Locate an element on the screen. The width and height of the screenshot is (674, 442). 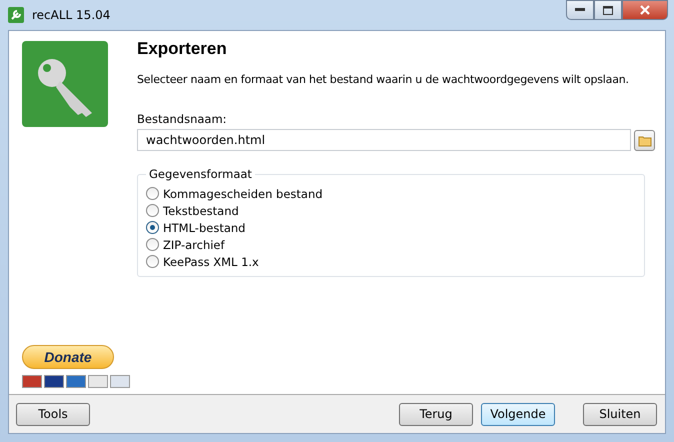
option-label: Kommagescheiden bestand is located at coordinates (243, 193).